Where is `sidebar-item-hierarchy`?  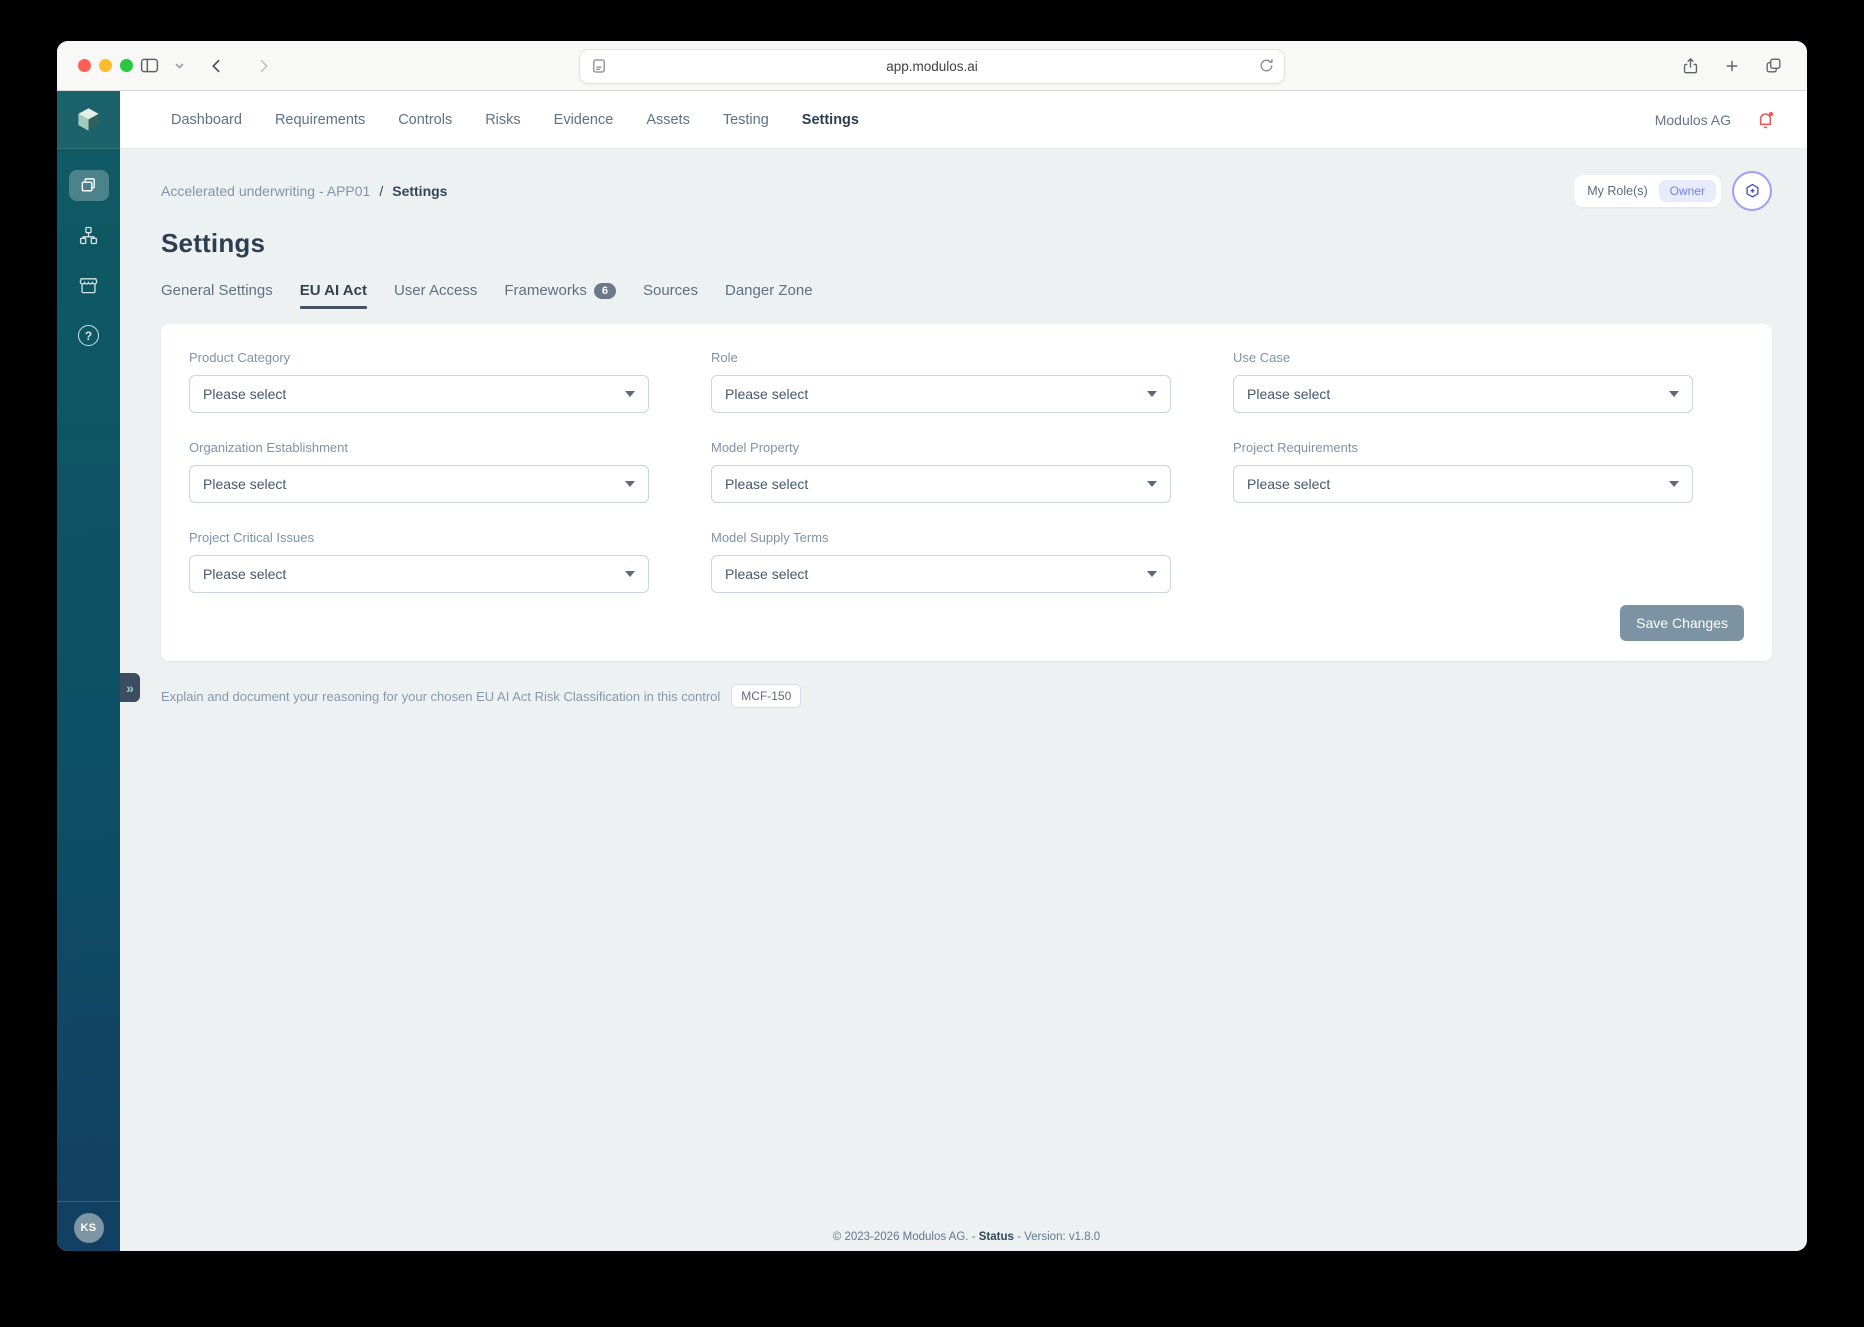 sidebar-item-hierarchy is located at coordinates (89, 235).